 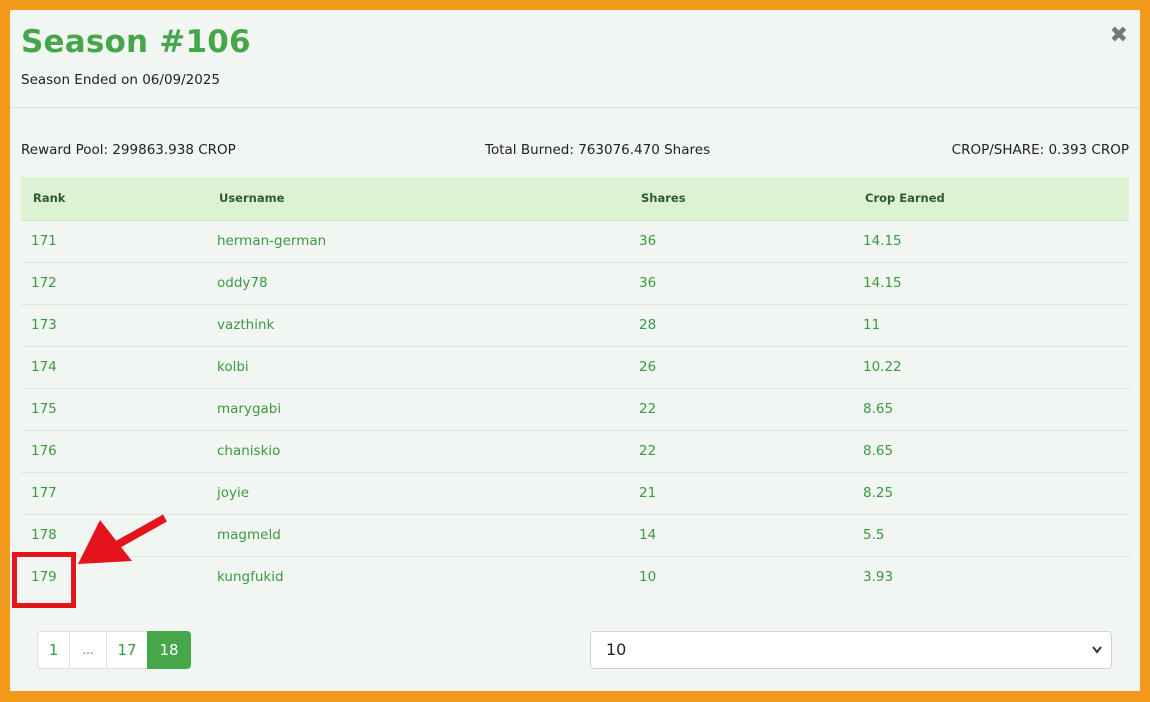 What do you see at coordinates (1097, 657) in the screenshot?
I see `chevron-down-icon` at bounding box center [1097, 657].